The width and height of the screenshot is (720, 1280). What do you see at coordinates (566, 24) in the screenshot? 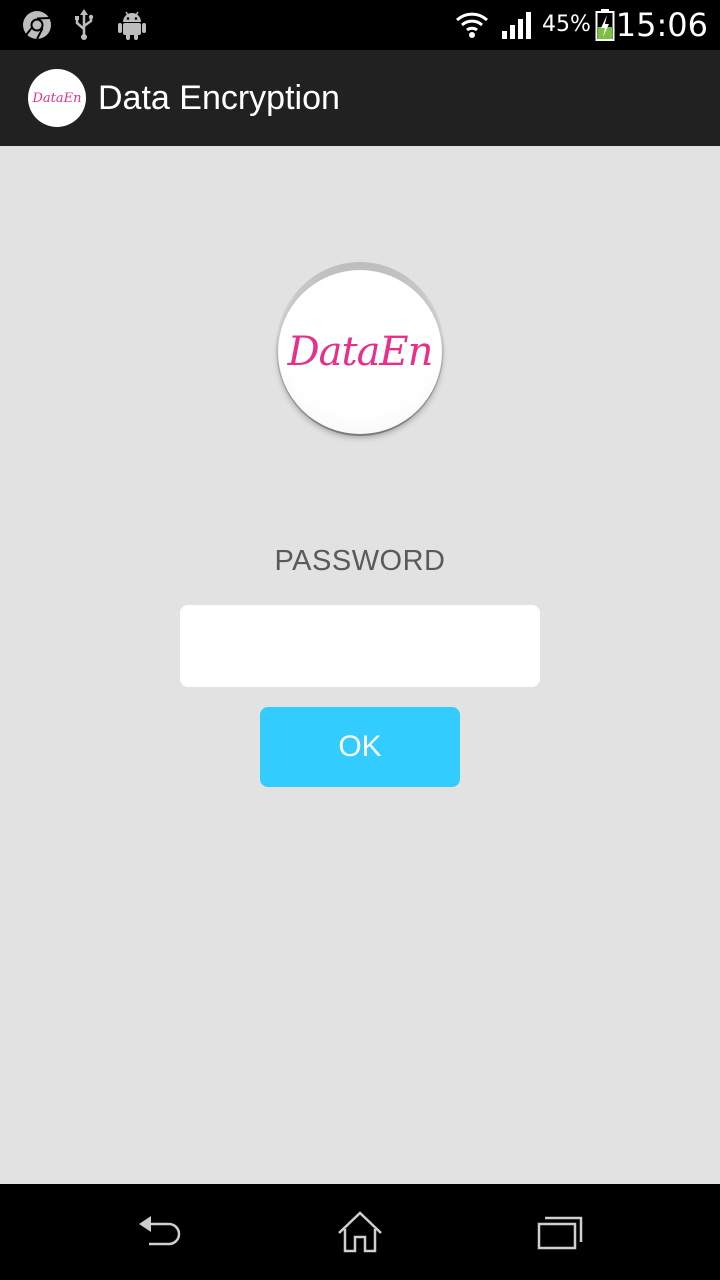
I see `battery-percent: 45%` at bounding box center [566, 24].